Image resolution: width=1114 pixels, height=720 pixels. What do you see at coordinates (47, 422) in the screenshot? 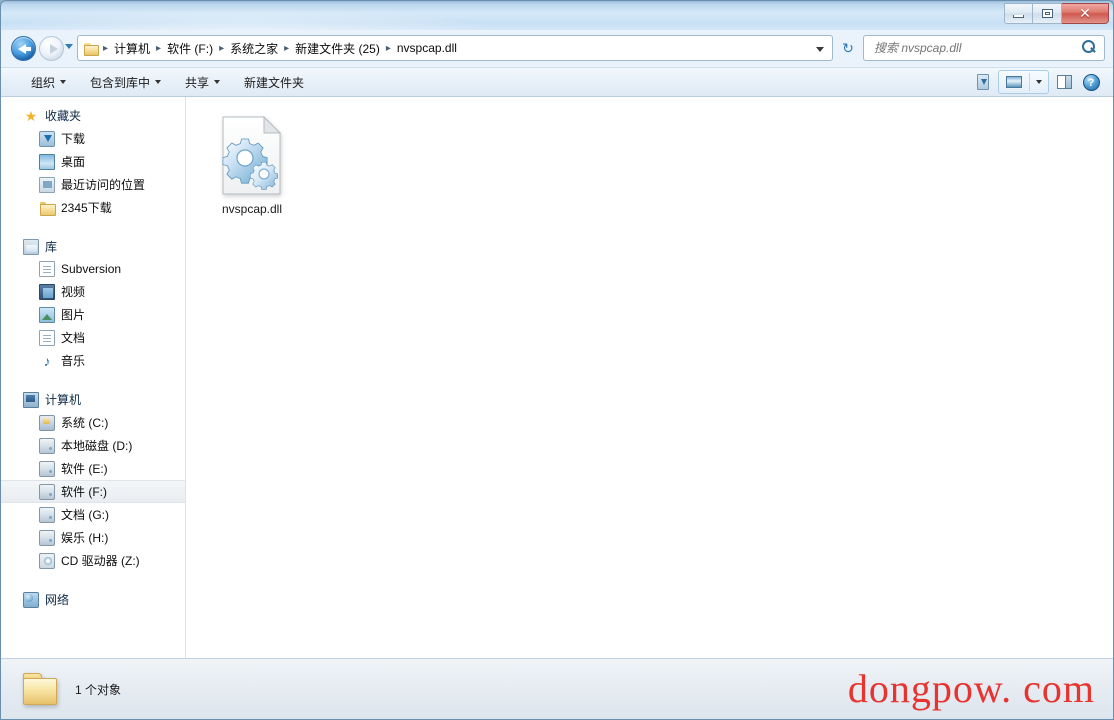
I see `system-drive-icon` at bounding box center [47, 422].